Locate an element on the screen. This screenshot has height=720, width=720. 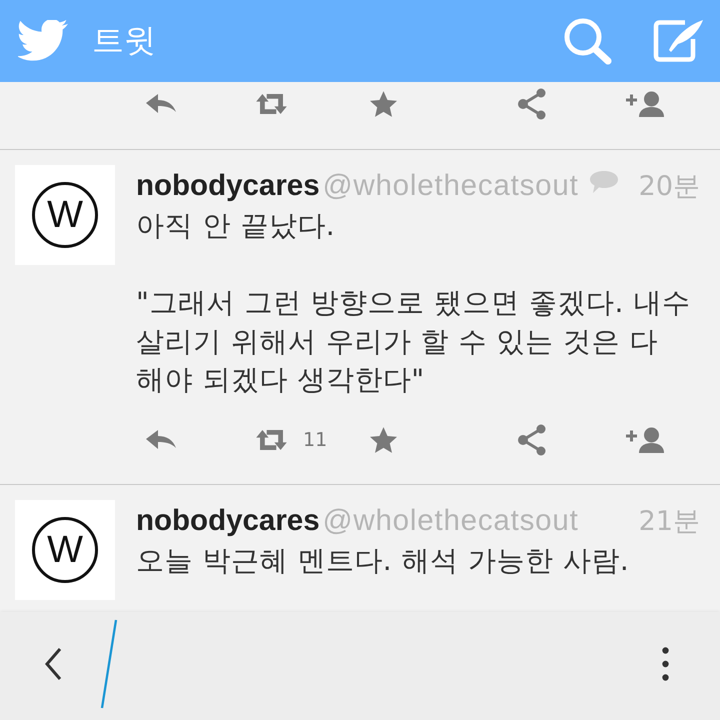
compose-icon is located at coordinates (678, 41).